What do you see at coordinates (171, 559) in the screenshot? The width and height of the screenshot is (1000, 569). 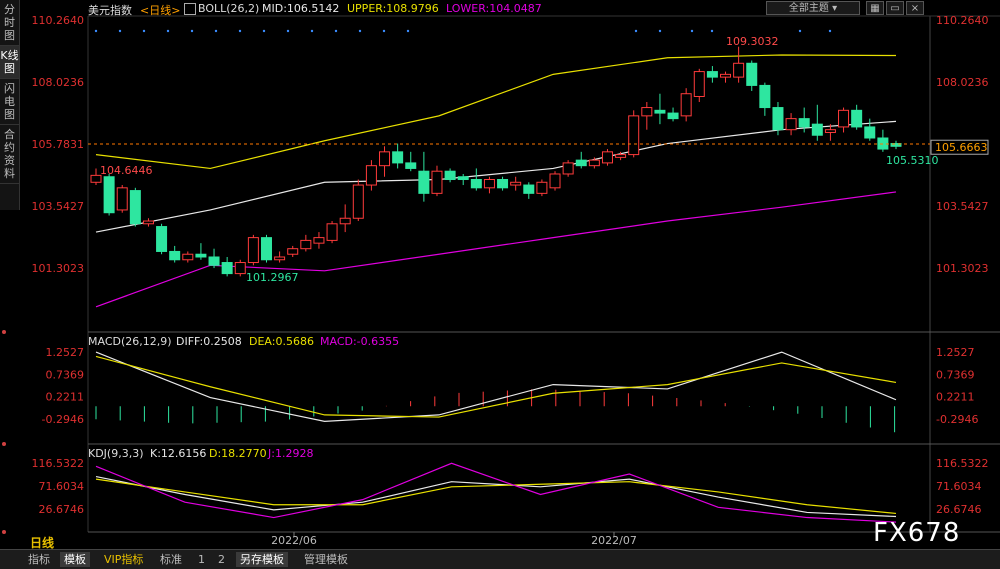 I see `tab-standard: 标准` at bounding box center [171, 559].